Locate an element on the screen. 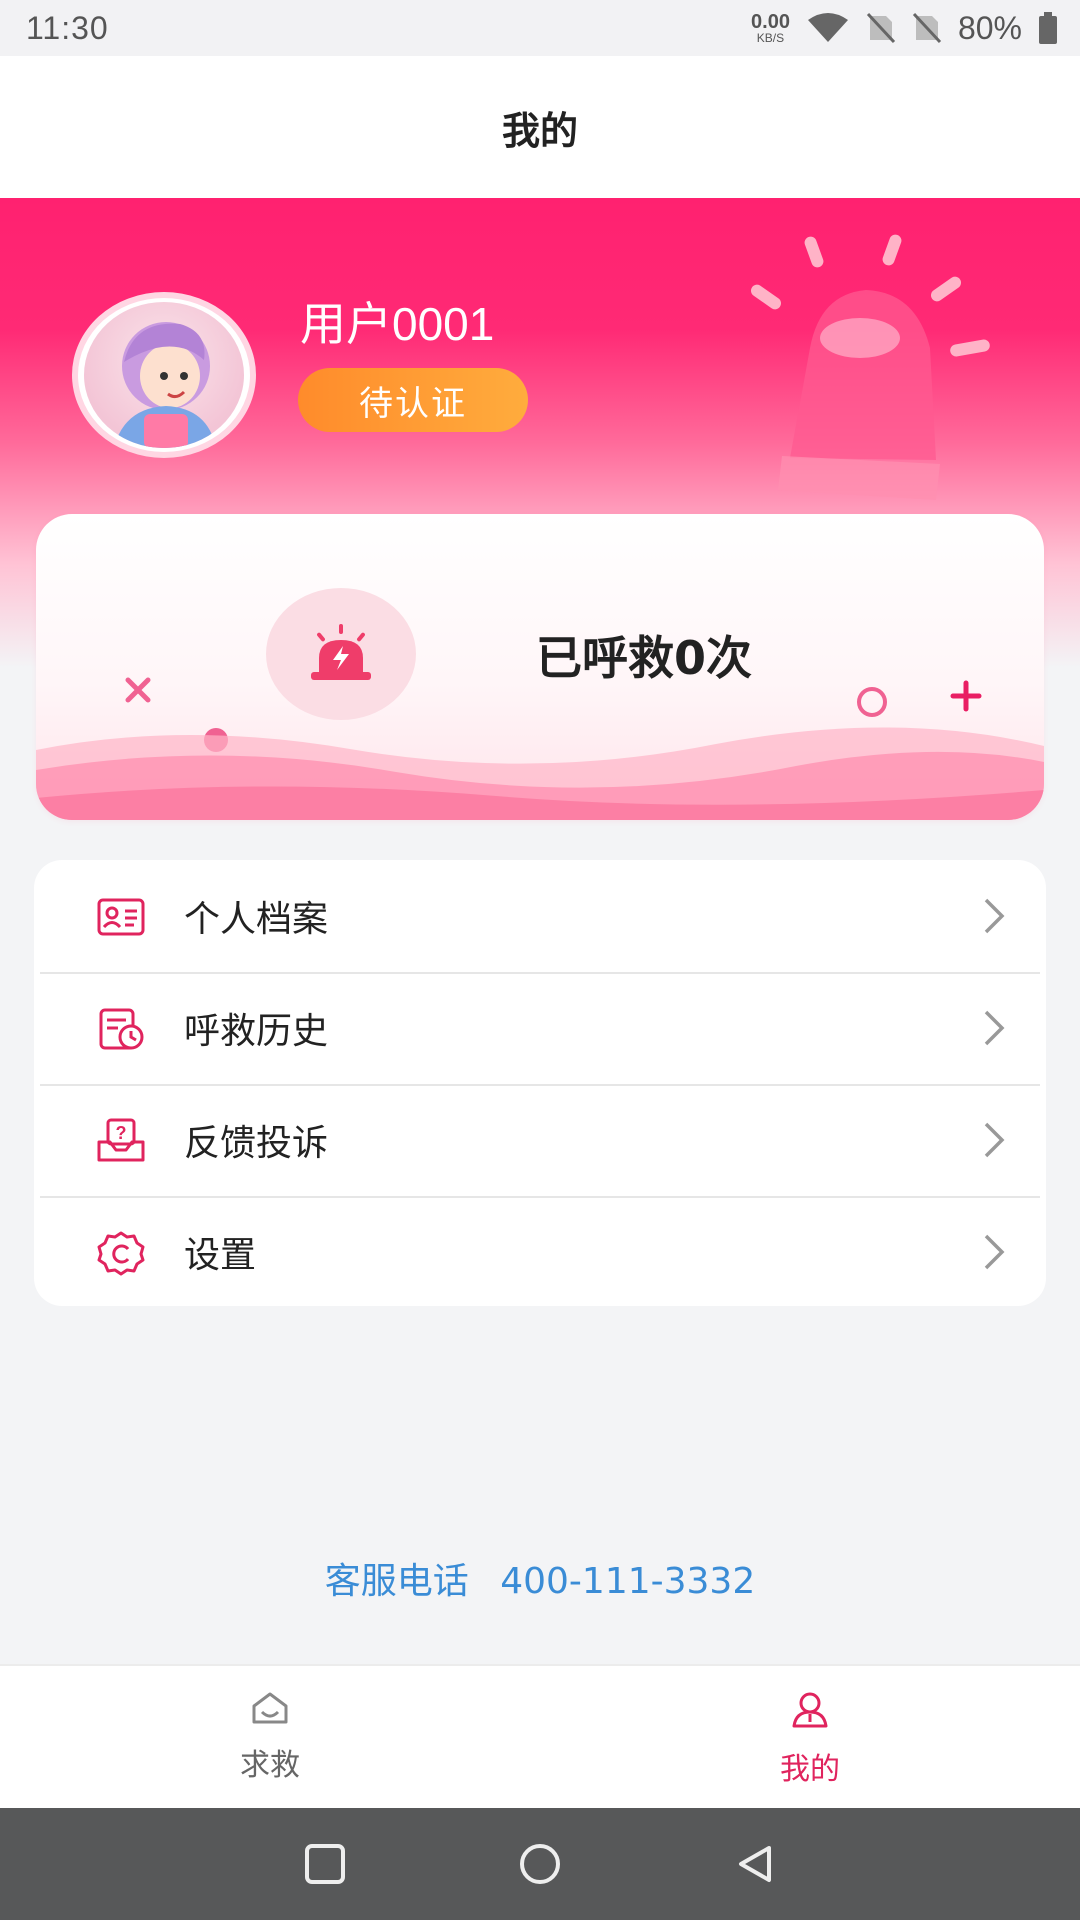 The image size is (1080, 1920). menu-item-label: 反馈投诉 is located at coordinates (256, 1143).